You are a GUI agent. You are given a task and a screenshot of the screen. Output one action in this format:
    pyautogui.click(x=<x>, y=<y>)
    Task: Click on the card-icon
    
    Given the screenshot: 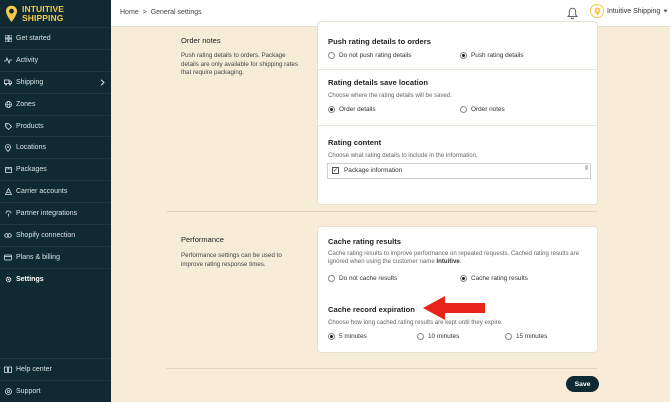 What is the action you would take?
    pyautogui.click(x=8, y=257)
    